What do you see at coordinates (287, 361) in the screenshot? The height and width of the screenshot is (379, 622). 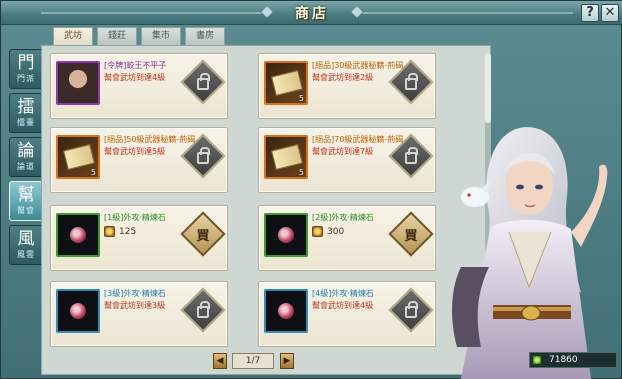 I see `next-page-button: ▶` at bounding box center [287, 361].